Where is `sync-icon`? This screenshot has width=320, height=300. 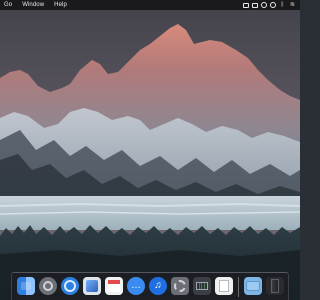 sync-icon is located at coordinates (273, 5).